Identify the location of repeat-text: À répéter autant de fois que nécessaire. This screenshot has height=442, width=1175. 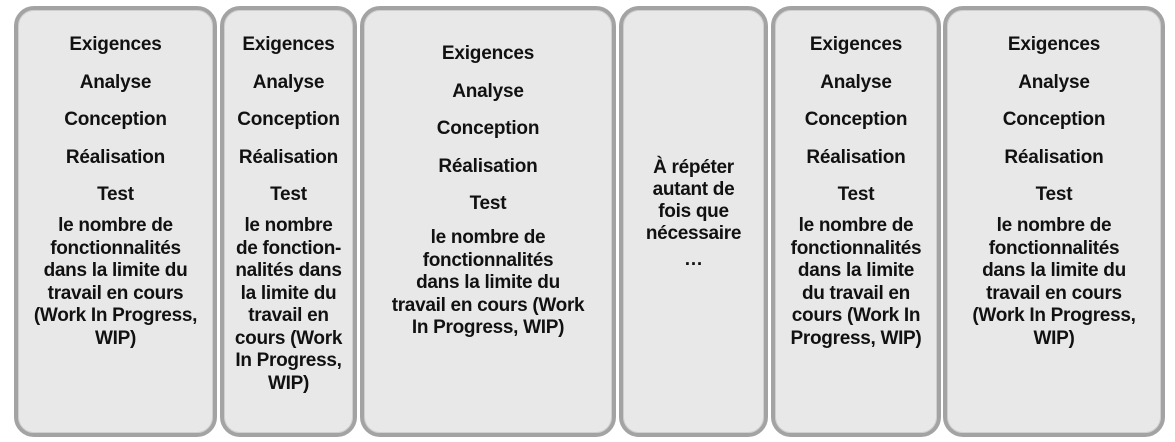
(693, 200).